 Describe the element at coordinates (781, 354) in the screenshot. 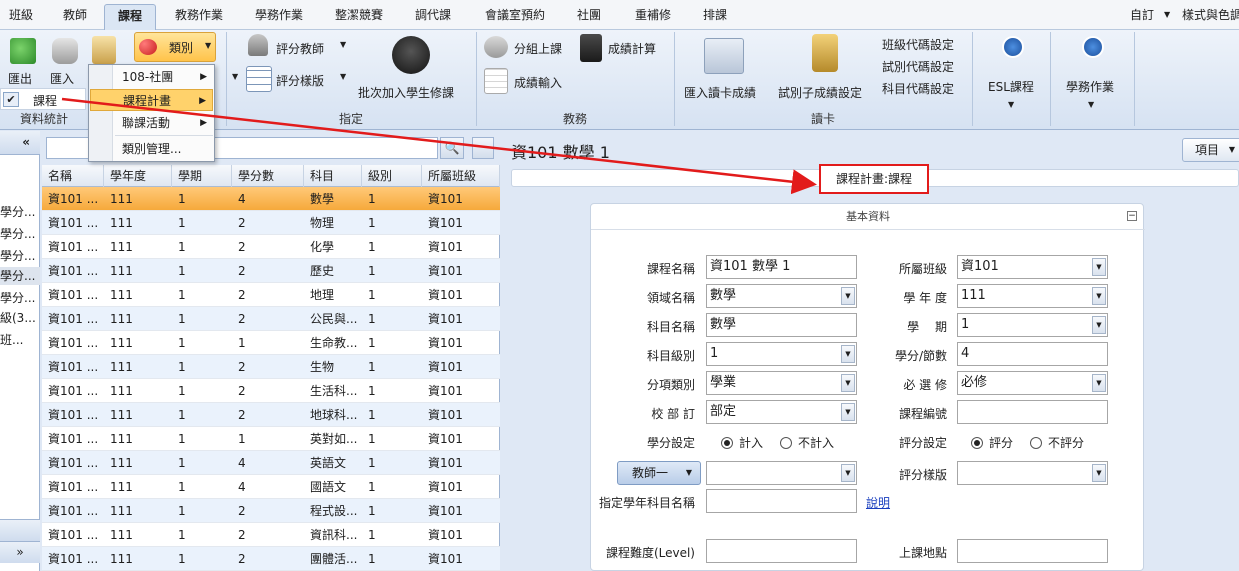

I see `subject-level-select: 1 ▼` at that location.